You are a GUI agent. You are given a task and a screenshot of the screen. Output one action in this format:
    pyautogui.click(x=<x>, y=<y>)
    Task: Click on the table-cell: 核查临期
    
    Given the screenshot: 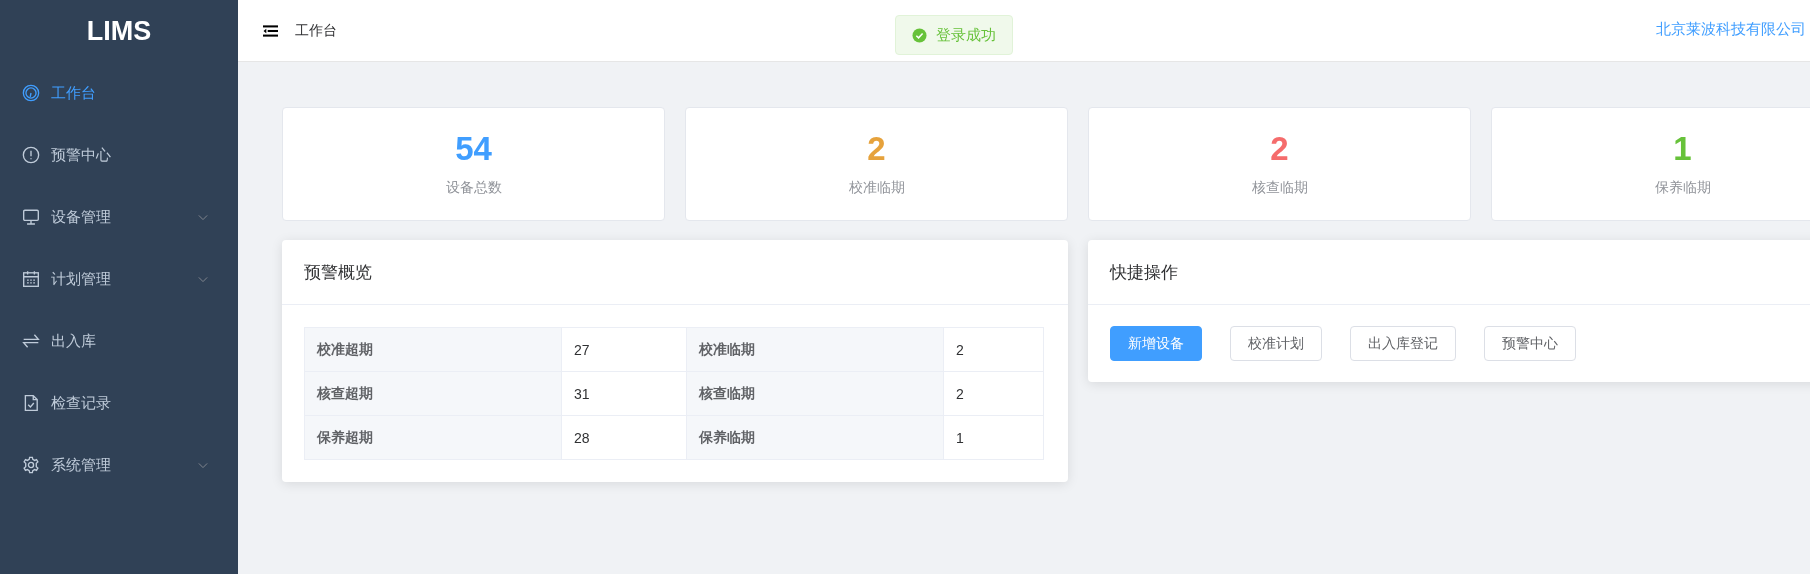 What is the action you would take?
    pyautogui.click(x=815, y=393)
    